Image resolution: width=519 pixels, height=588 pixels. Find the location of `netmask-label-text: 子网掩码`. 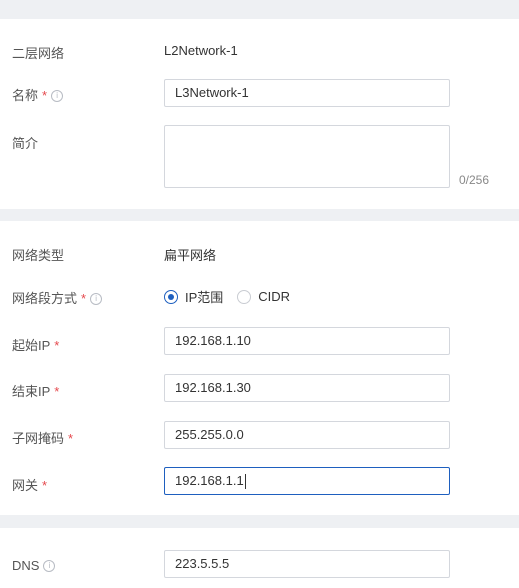

netmask-label-text: 子网掩码 is located at coordinates (38, 438).